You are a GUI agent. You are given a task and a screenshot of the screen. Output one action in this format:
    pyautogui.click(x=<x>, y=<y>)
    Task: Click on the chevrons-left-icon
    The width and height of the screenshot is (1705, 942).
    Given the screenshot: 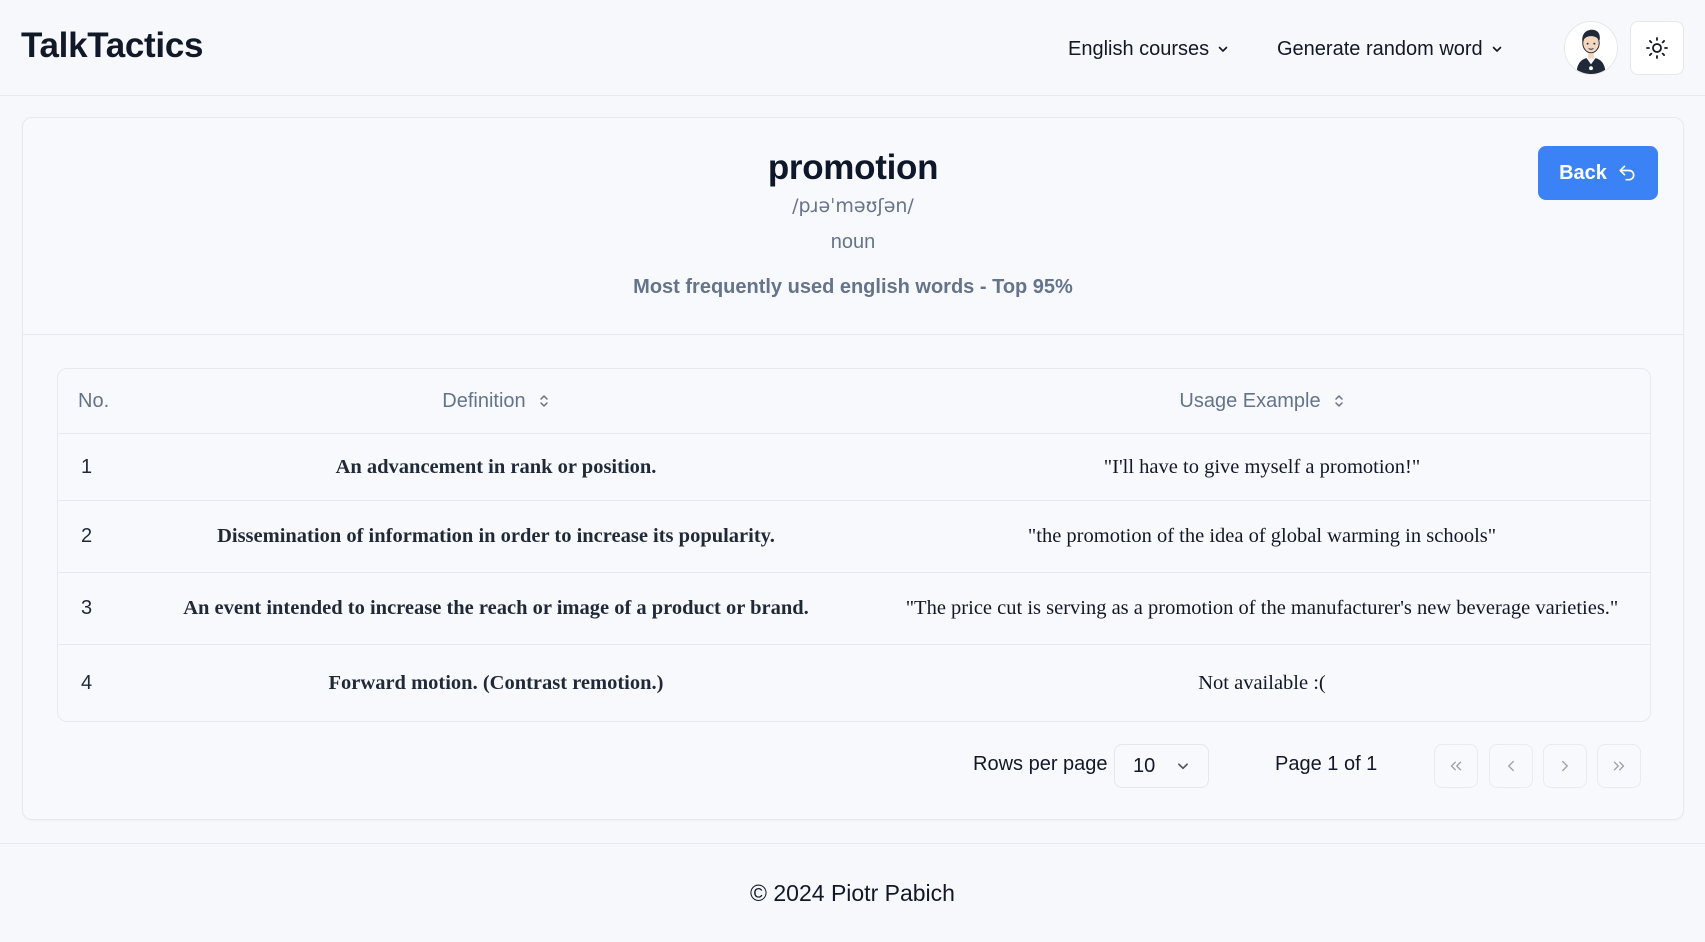 What is the action you would take?
    pyautogui.click(x=1456, y=766)
    